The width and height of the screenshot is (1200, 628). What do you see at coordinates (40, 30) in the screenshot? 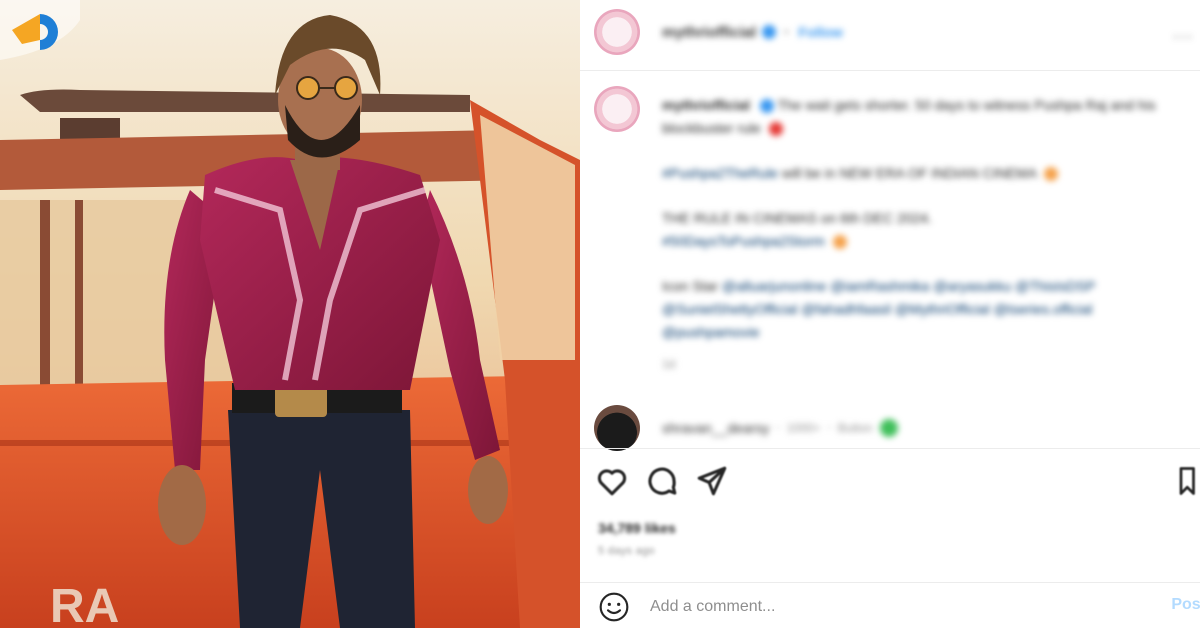
I see `site-logo-icon` at bounding box center [40, 30].